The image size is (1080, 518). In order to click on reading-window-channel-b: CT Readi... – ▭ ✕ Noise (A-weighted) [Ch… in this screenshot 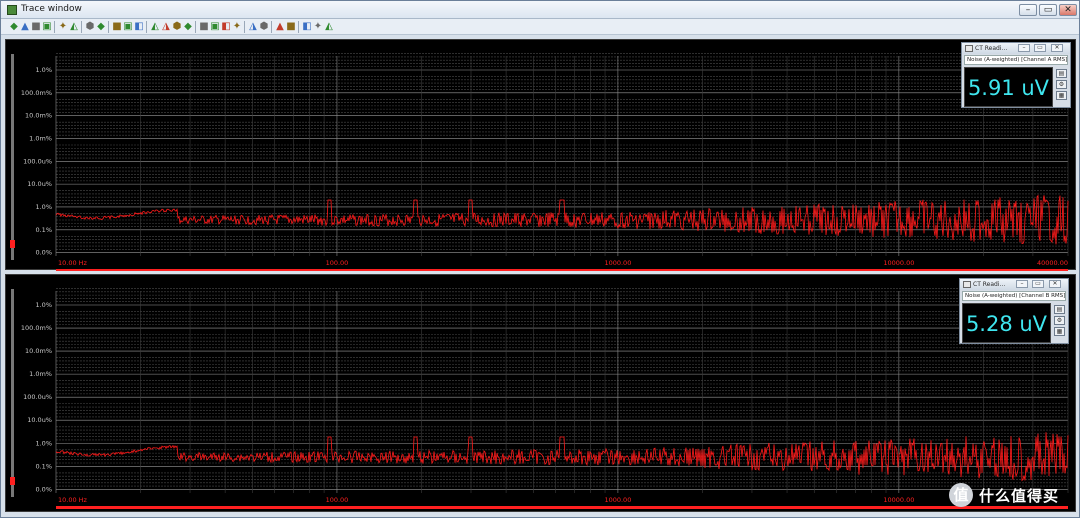, I will do `click(1014, 311)`.